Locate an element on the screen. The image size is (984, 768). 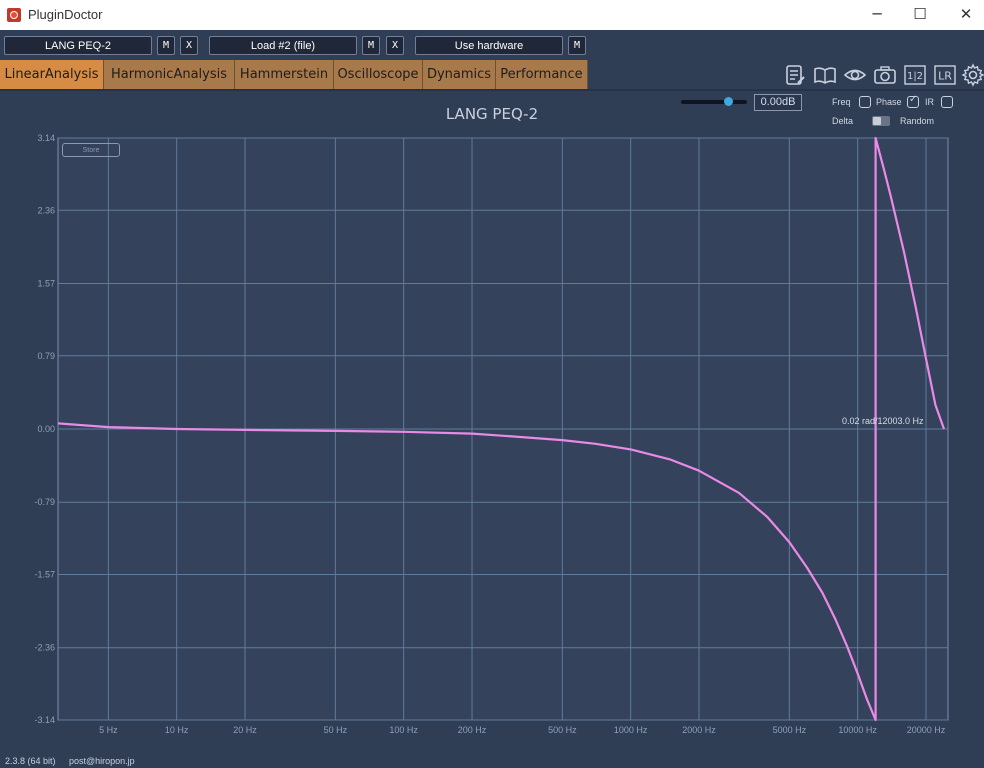
y-tick-label: 2.36 is located at coordinates (46, 210).